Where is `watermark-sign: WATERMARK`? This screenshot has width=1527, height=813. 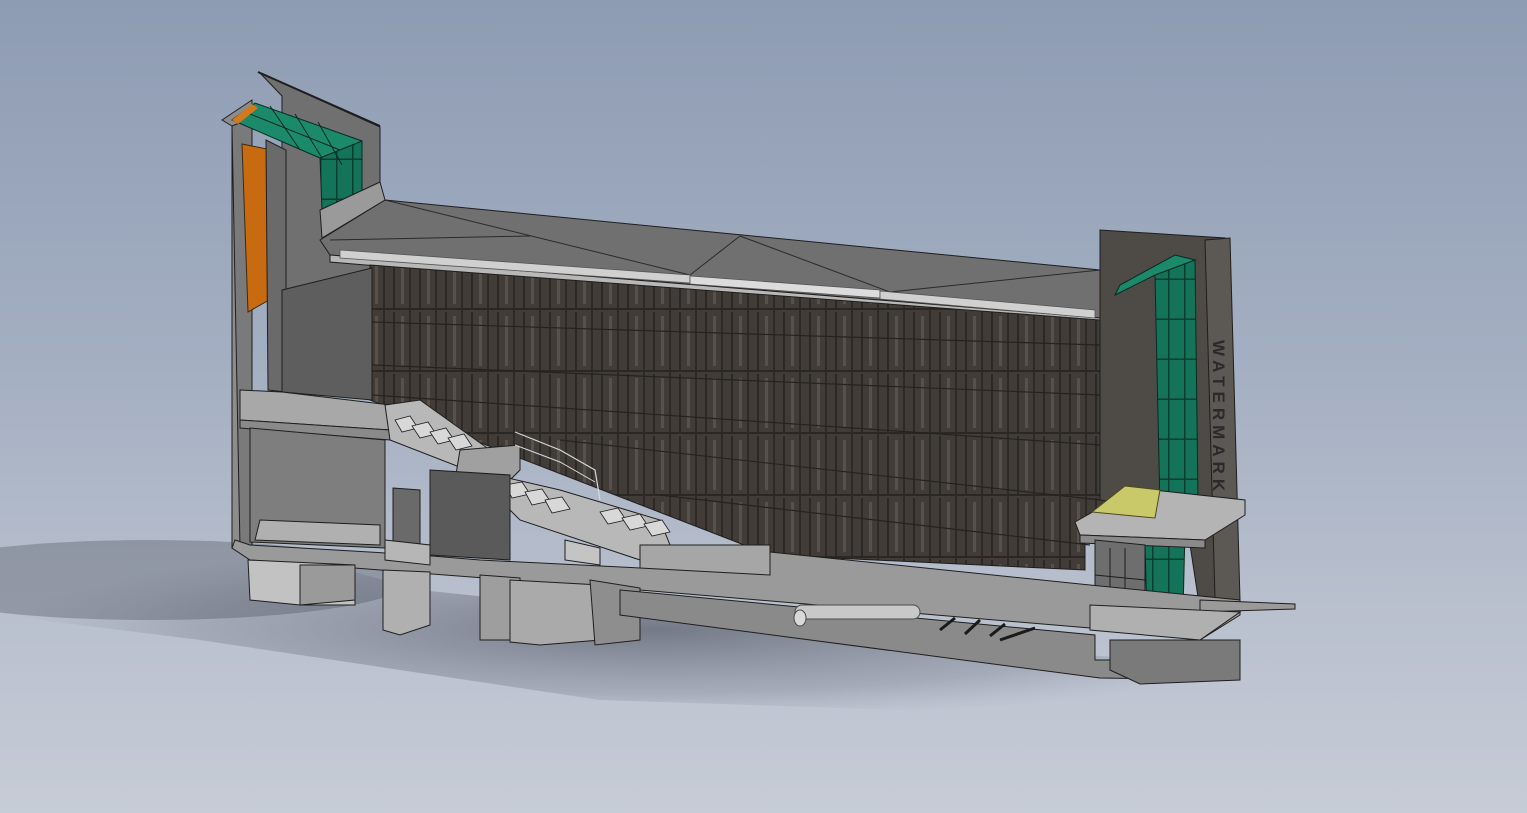 watermark-sign: WATERMARK is located at coordinates (1218, 418).